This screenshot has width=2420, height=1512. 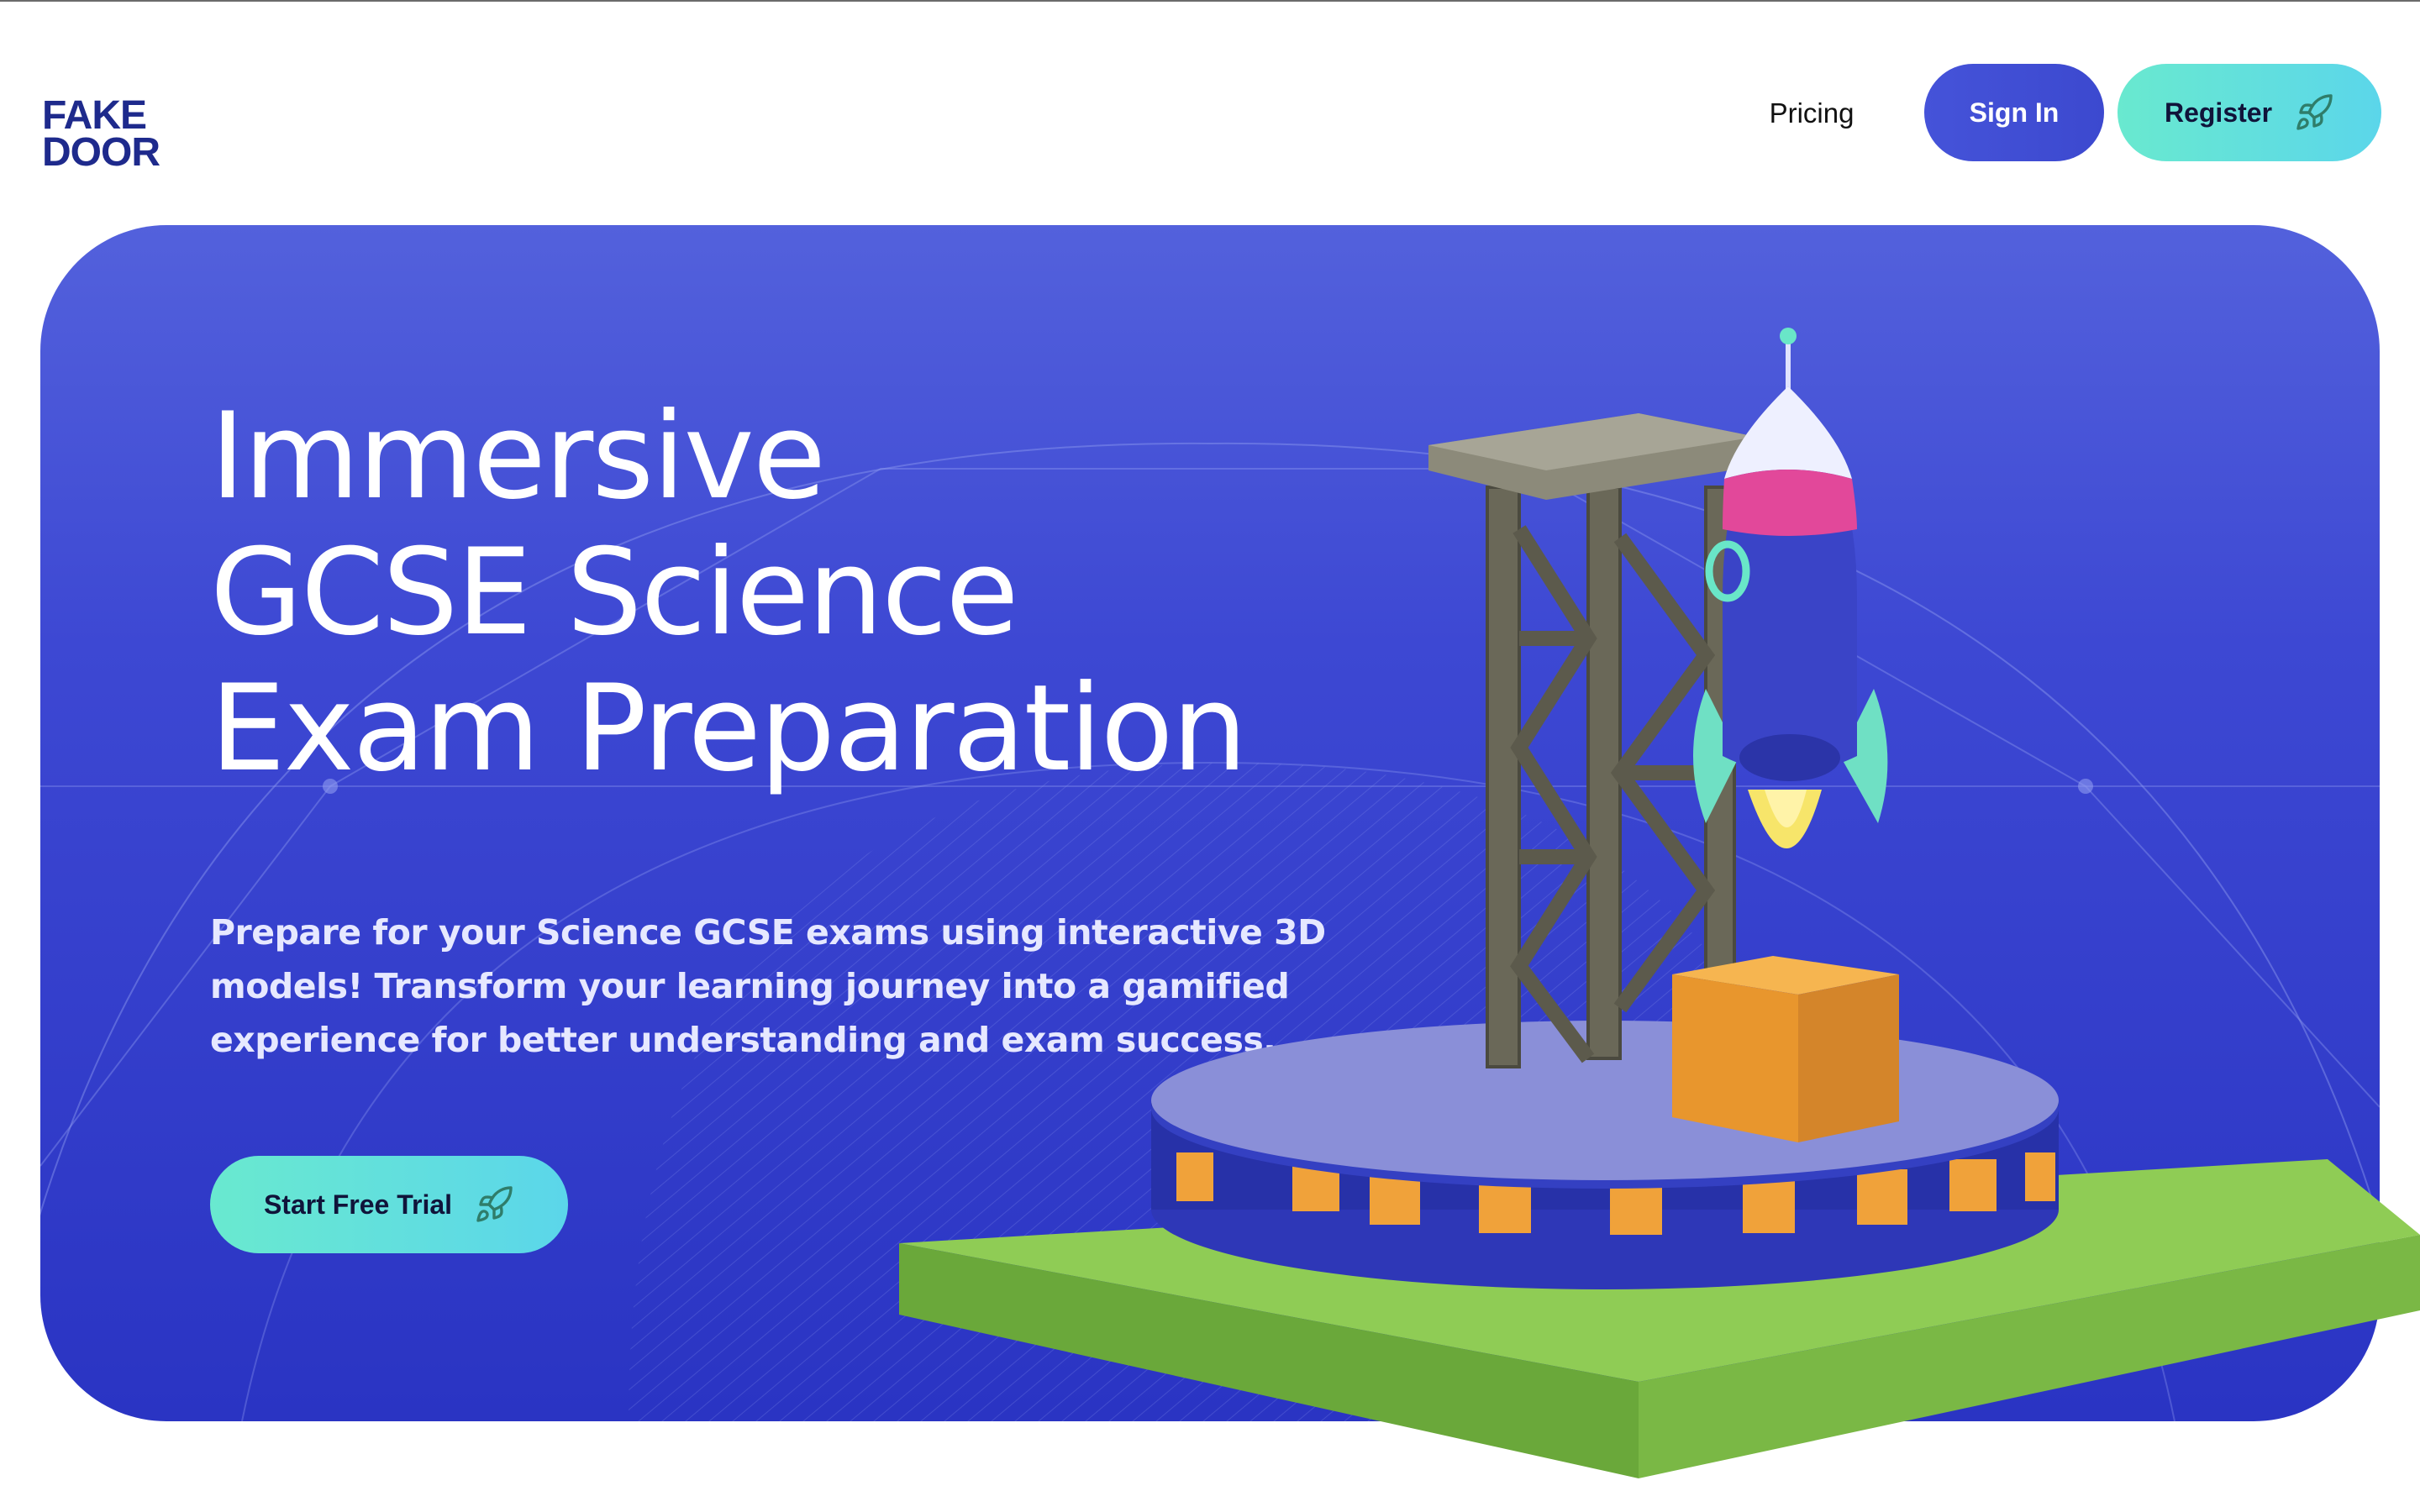 What do you see at coordinates (2218, 112) in the screenshot?
I see `register-label: Register` at bounding box center [2218, 112].